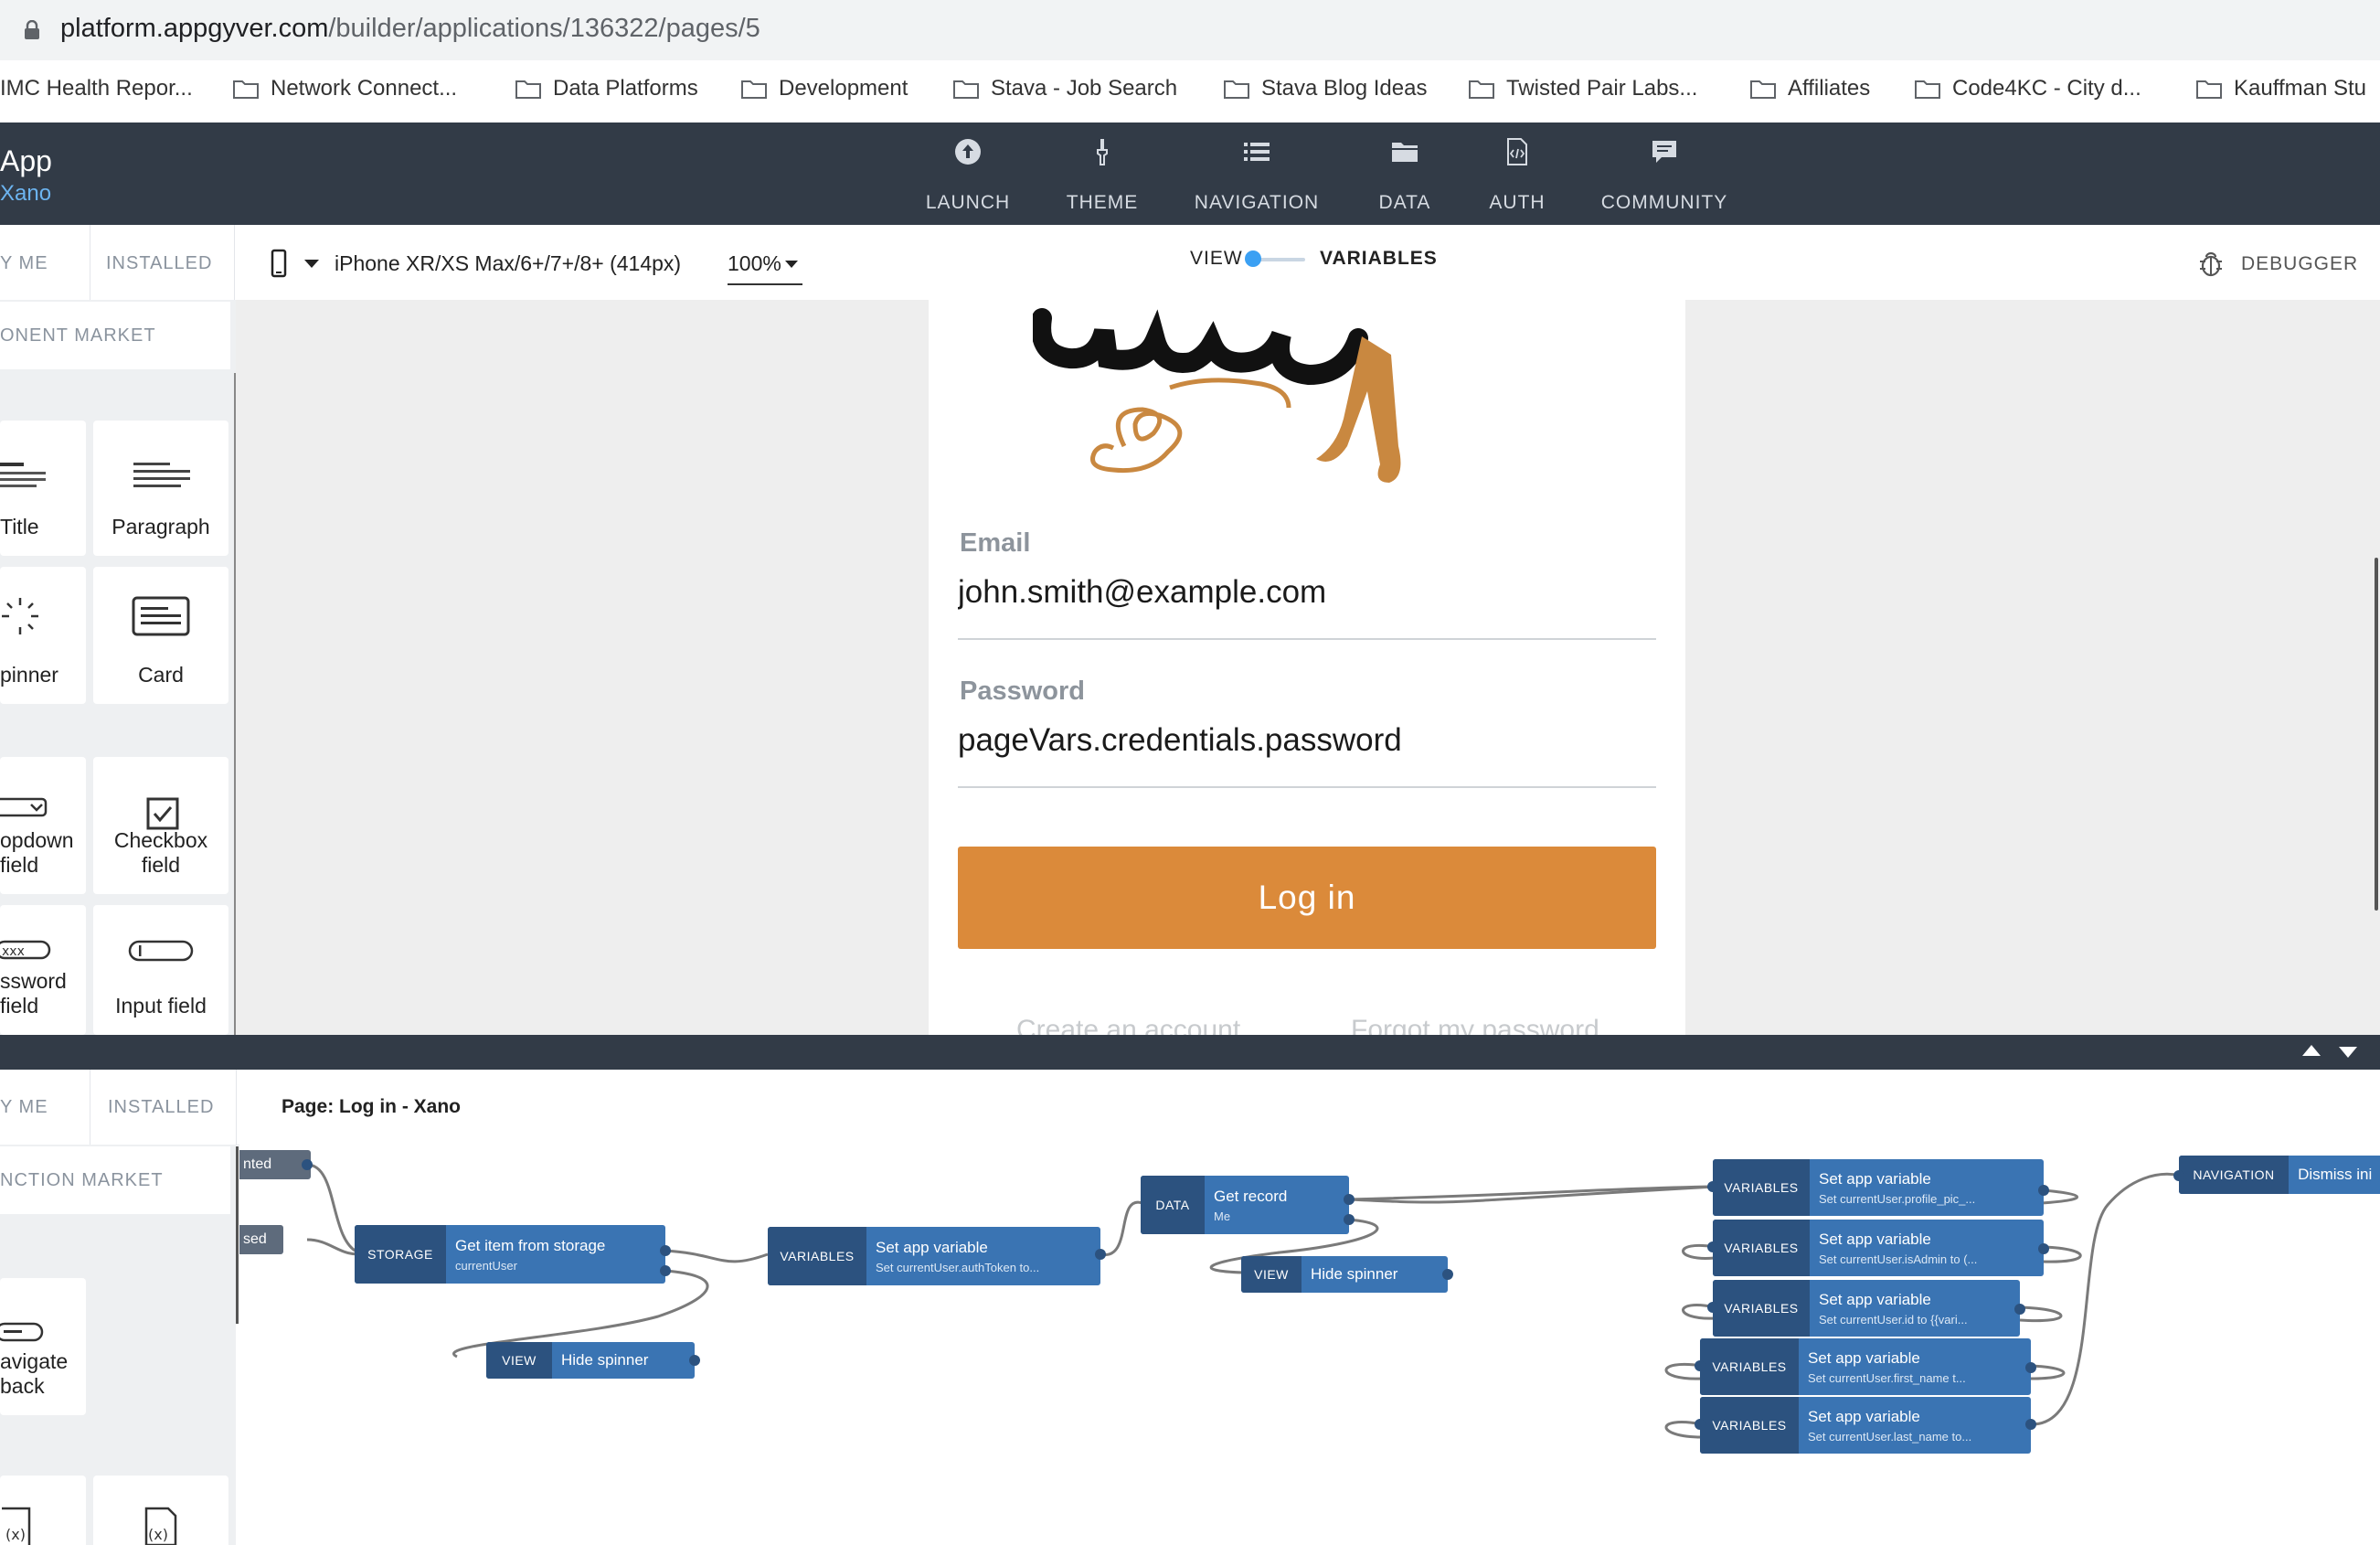  I want to click on component-checkbox-field: Checkbox field, so click(160, 826).